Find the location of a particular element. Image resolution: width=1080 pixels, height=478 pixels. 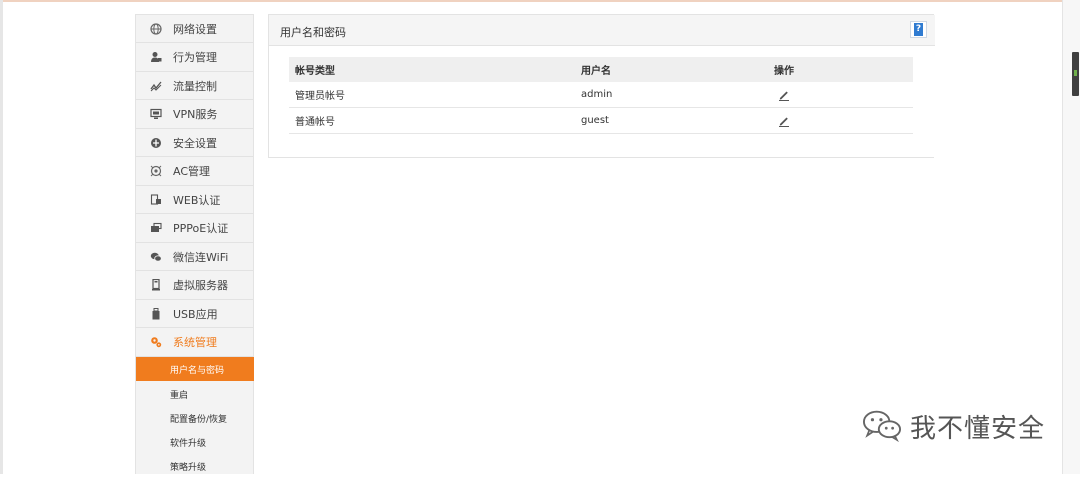

sidebar-item-security: 安全设置 is located at coordinates (194, 143).